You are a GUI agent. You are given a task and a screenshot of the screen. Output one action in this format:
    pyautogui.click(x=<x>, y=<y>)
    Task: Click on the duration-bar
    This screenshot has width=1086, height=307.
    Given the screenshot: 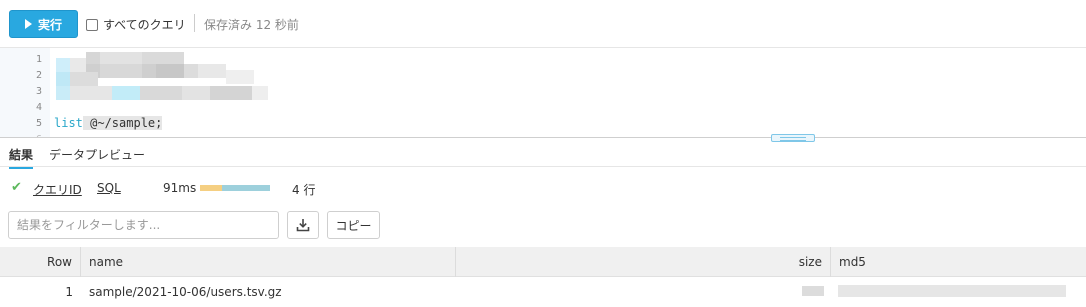 What is the action you would take?
    pyautogui.click(x=235, y=188)
    